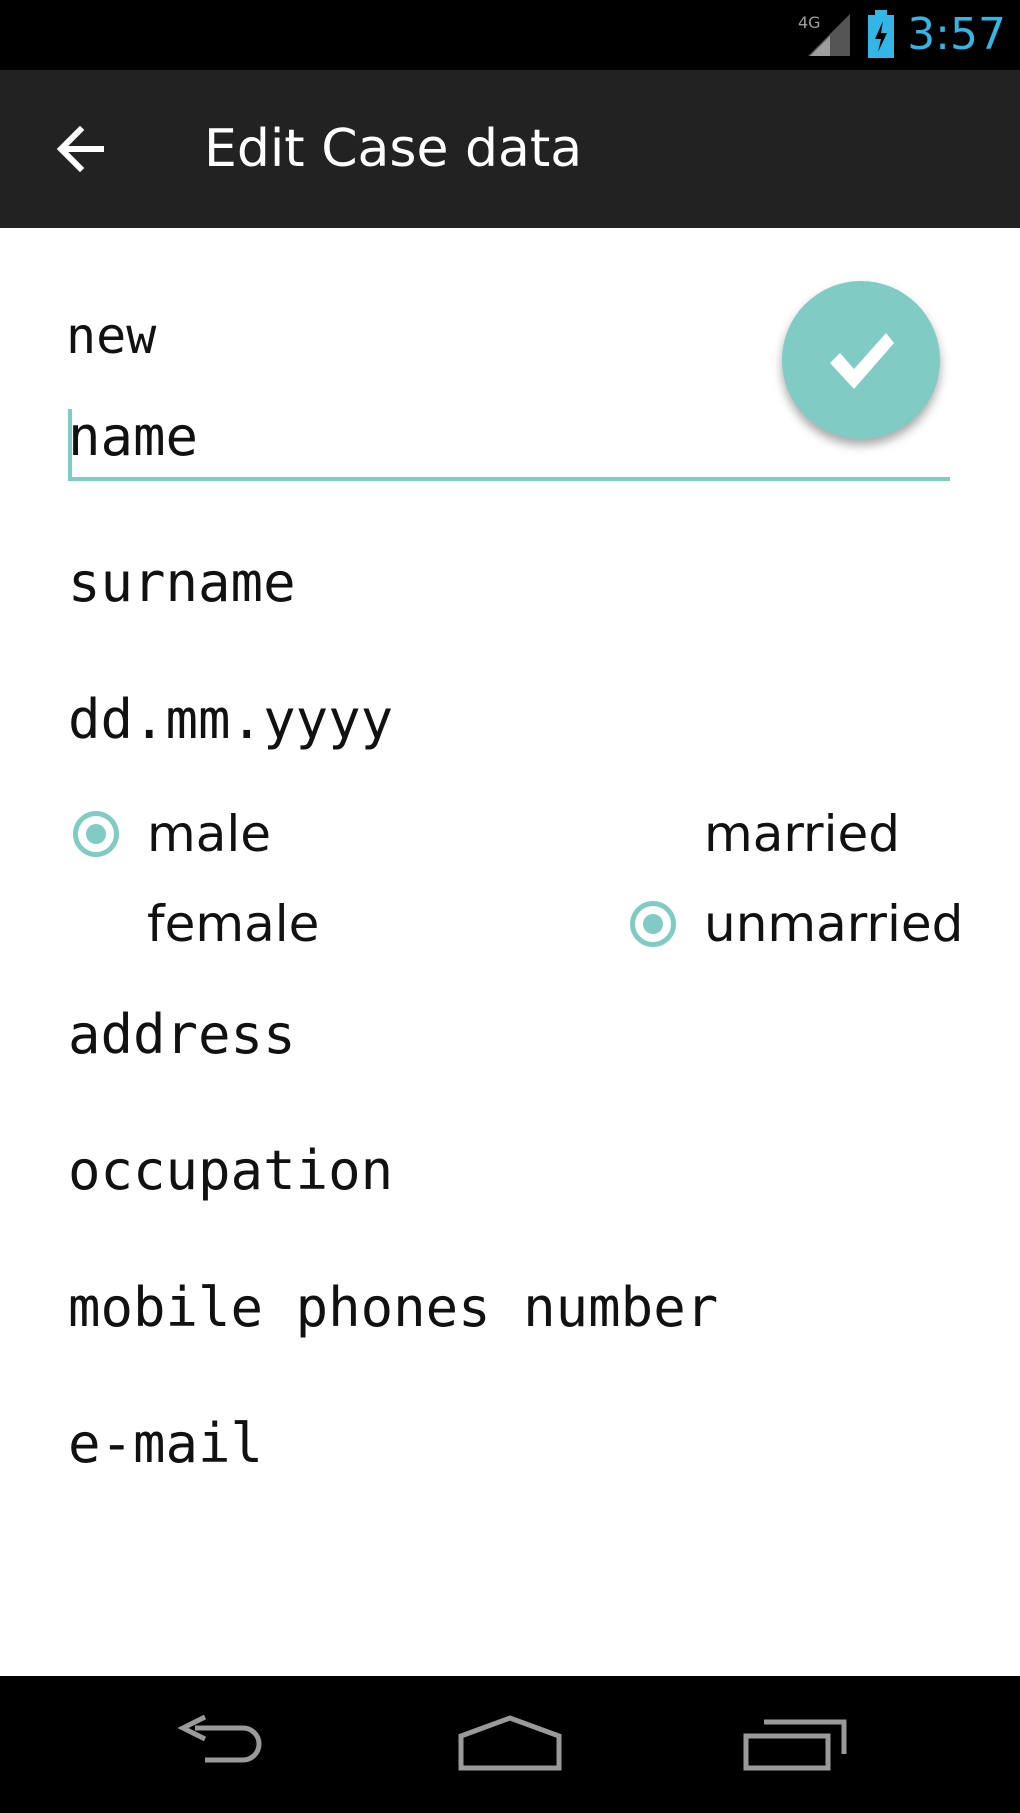 Image resolution: width=1020 pixels, height=1813 pixels. I want to click on gender-male-label: male, so click(209, 834).